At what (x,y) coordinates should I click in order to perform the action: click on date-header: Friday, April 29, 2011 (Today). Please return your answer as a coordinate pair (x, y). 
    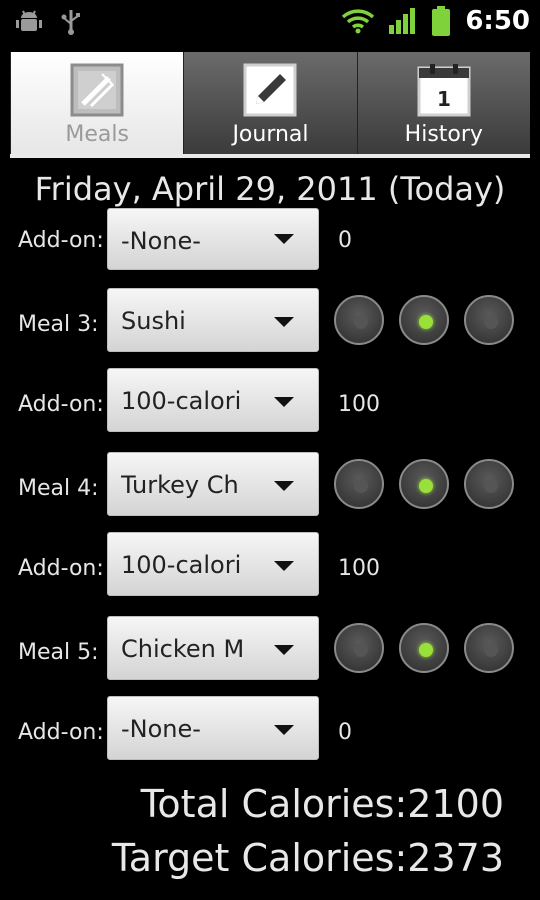
    Looking at the image, I should click on (270, 189).